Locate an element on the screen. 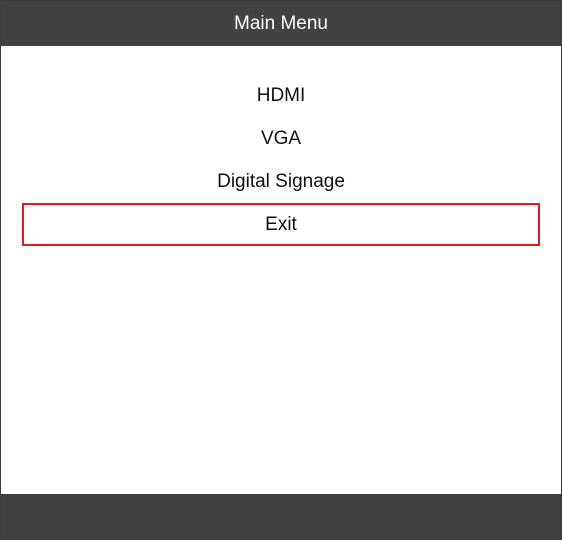  menu-item-exit: Exit is located at coordinates (281, 224).